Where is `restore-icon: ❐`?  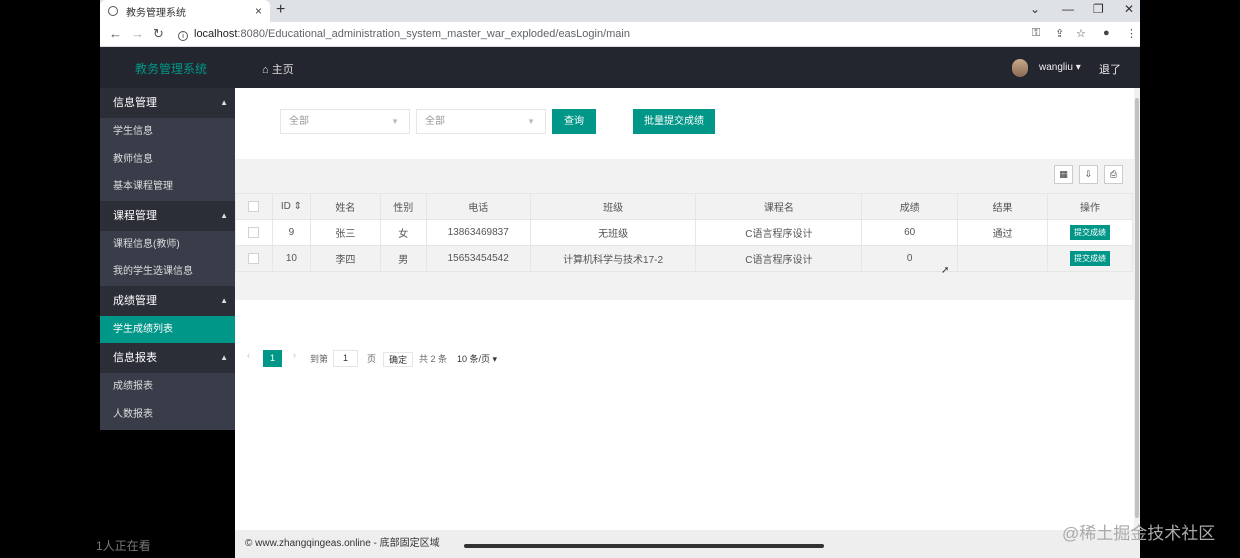
restore-icon: ❐ is located at coordinates (1098, 9).